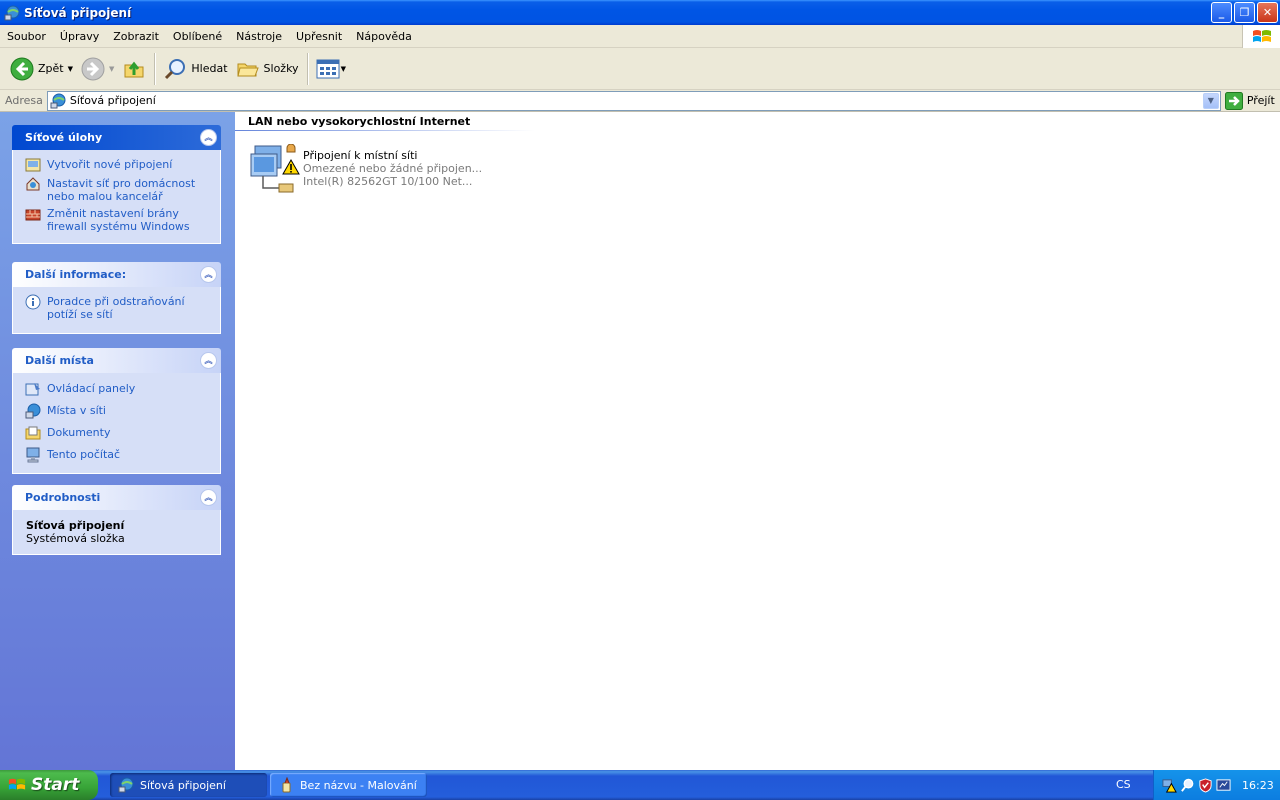 The image size is (1280, 800). What do you see at coordinates (343, 69) in the screenshot?
I see `views-dropdown-icon: ▼` at bounding box center [343, 69].